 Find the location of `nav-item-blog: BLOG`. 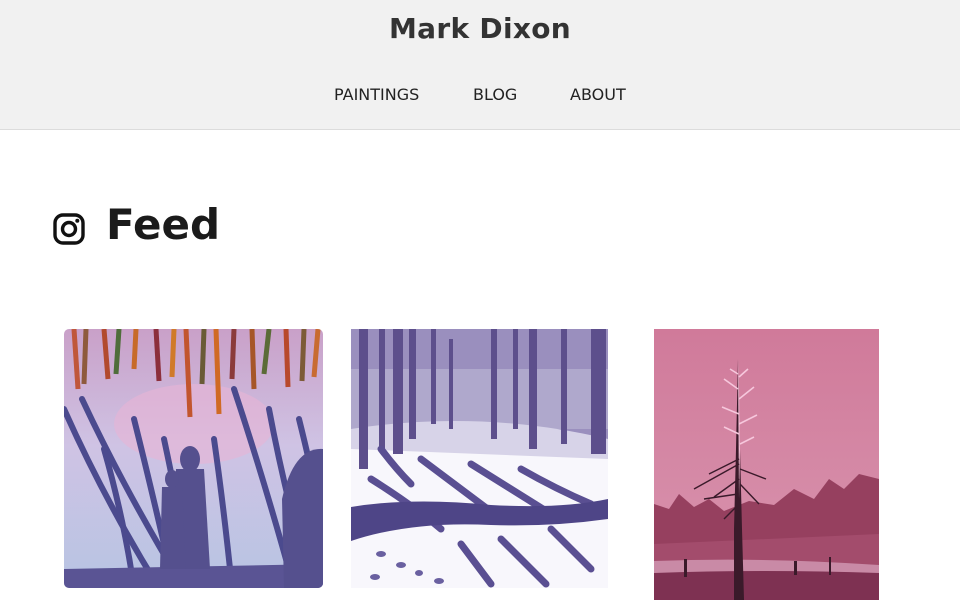

nav-item-blog: BLOG is located at coordinates (495, 94).